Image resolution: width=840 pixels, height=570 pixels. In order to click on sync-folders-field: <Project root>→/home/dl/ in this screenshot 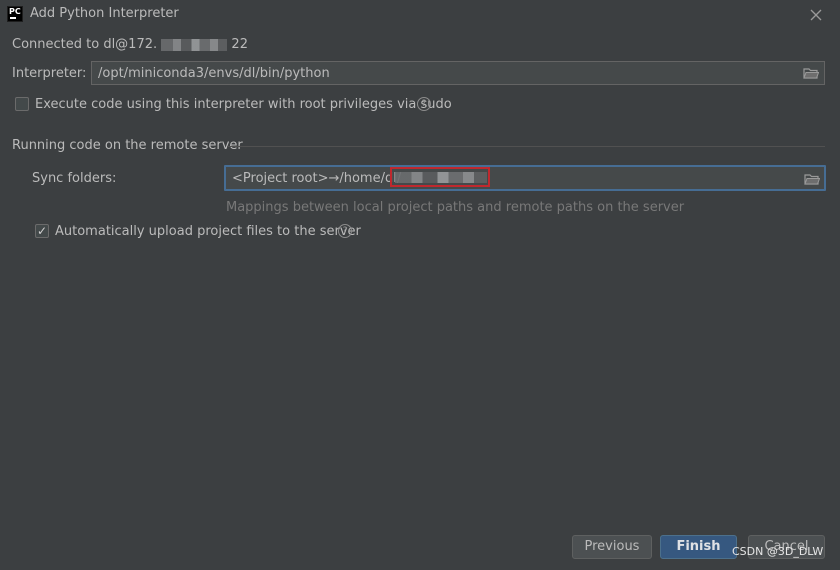, I will do `click(525, 178)`.